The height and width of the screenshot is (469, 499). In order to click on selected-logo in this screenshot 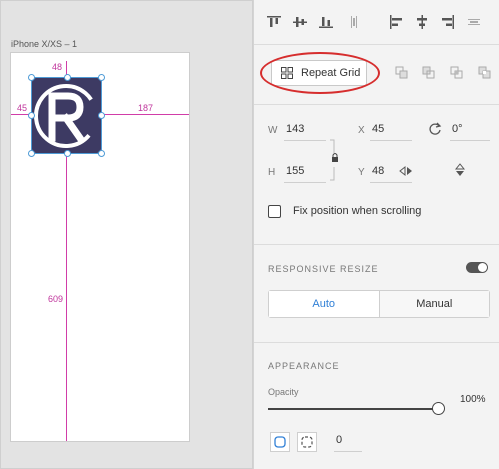, I will do `click(66, 115)`.